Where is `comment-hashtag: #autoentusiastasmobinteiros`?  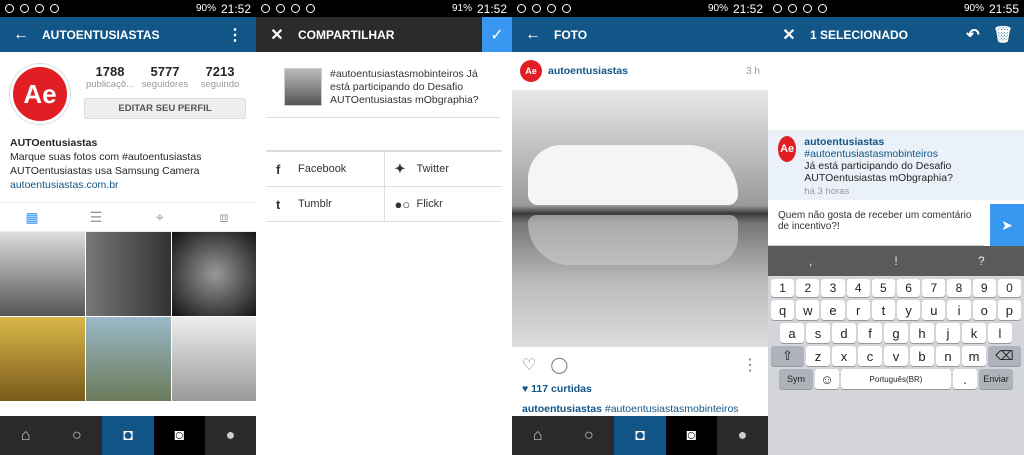
comment-hashtag: #autoentusiastasmobinteiros is located at coordinates (909, 154).